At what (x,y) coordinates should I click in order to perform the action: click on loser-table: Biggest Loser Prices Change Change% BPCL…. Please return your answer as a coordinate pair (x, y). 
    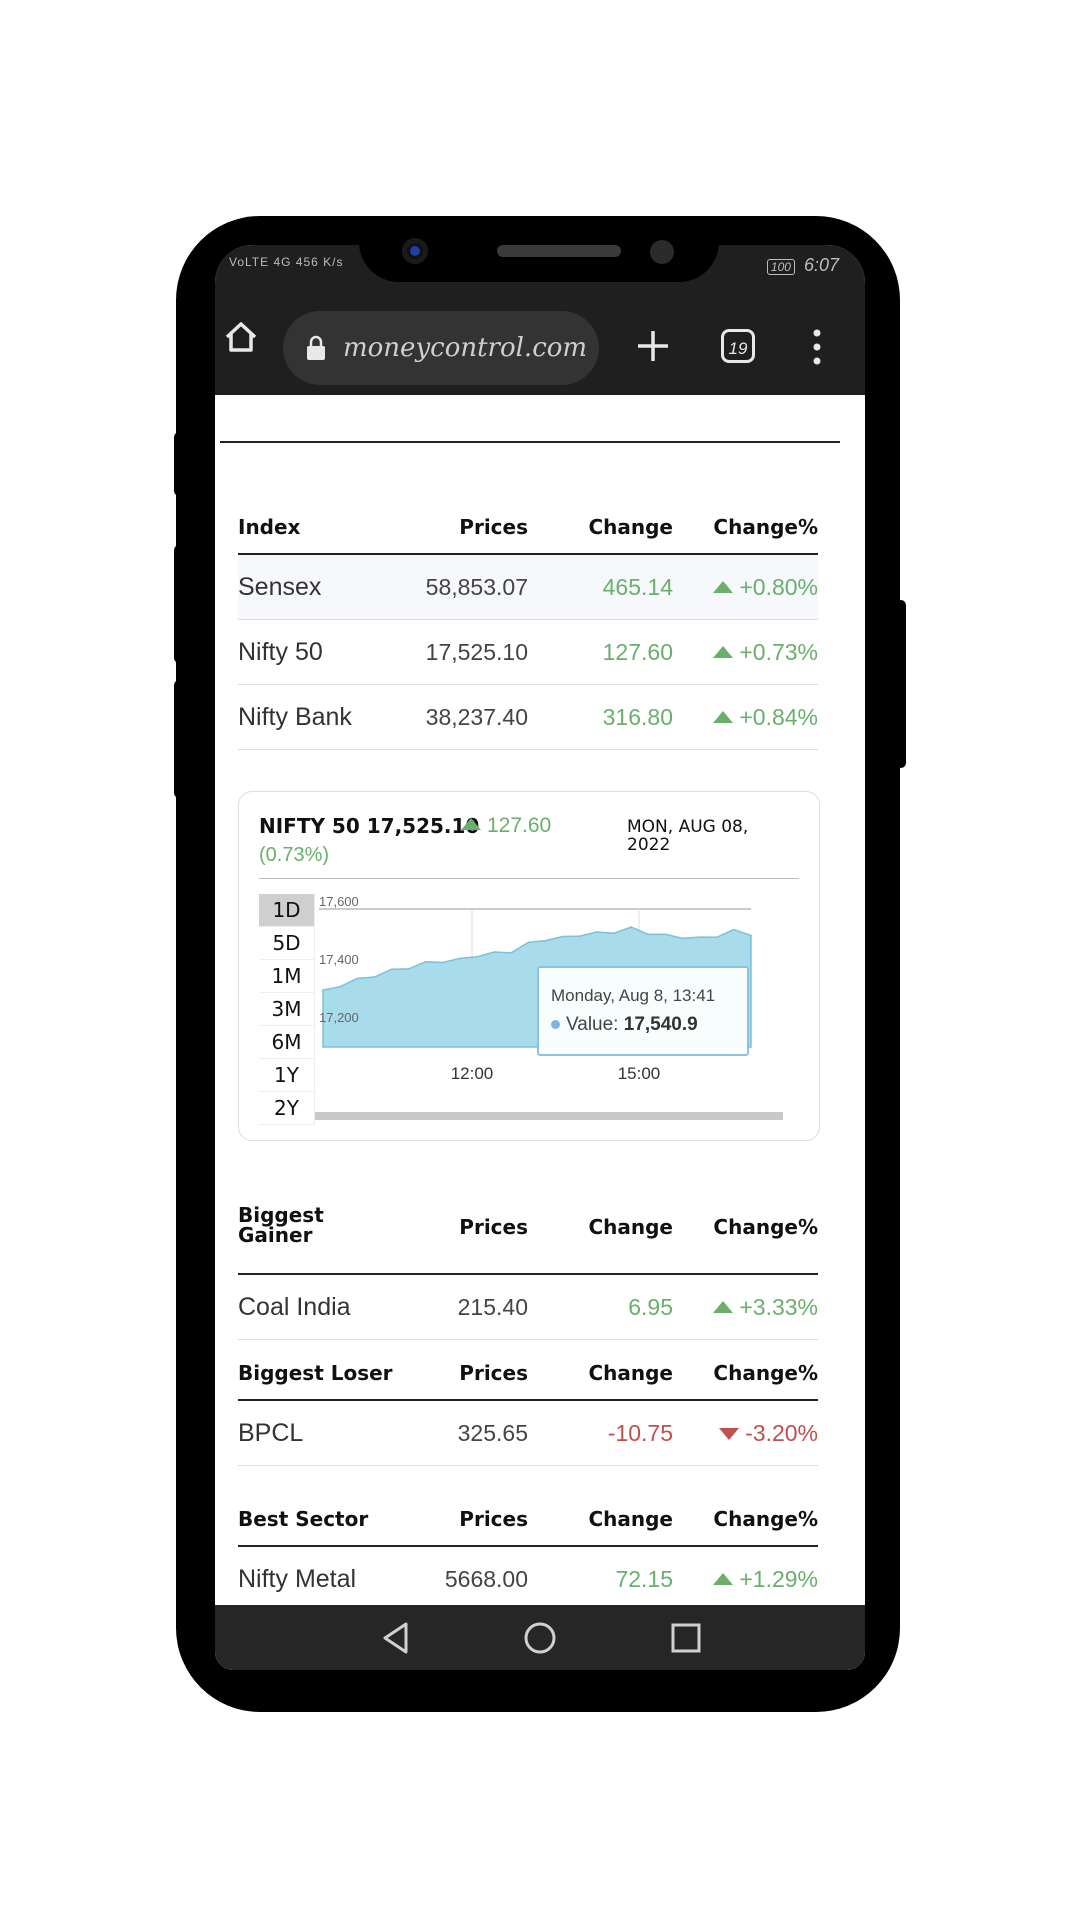
    Looking at the image, I should click on (528, 1407).